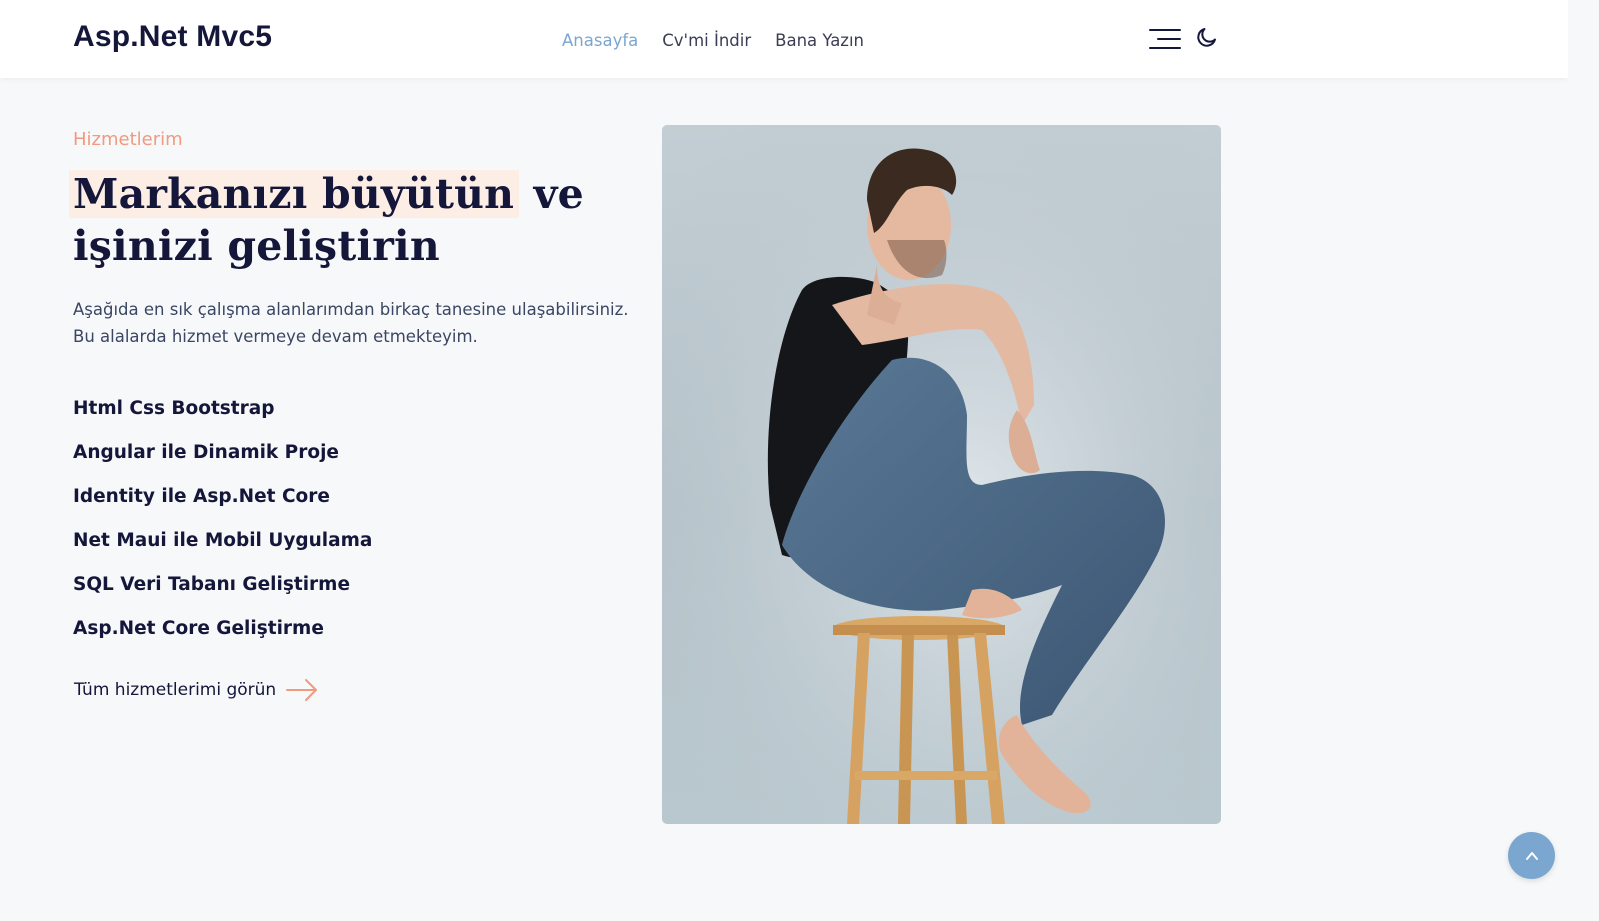 The height and width of the screenshot is (921, 1599). I want to click on moon-icon, so click(1207, 37).